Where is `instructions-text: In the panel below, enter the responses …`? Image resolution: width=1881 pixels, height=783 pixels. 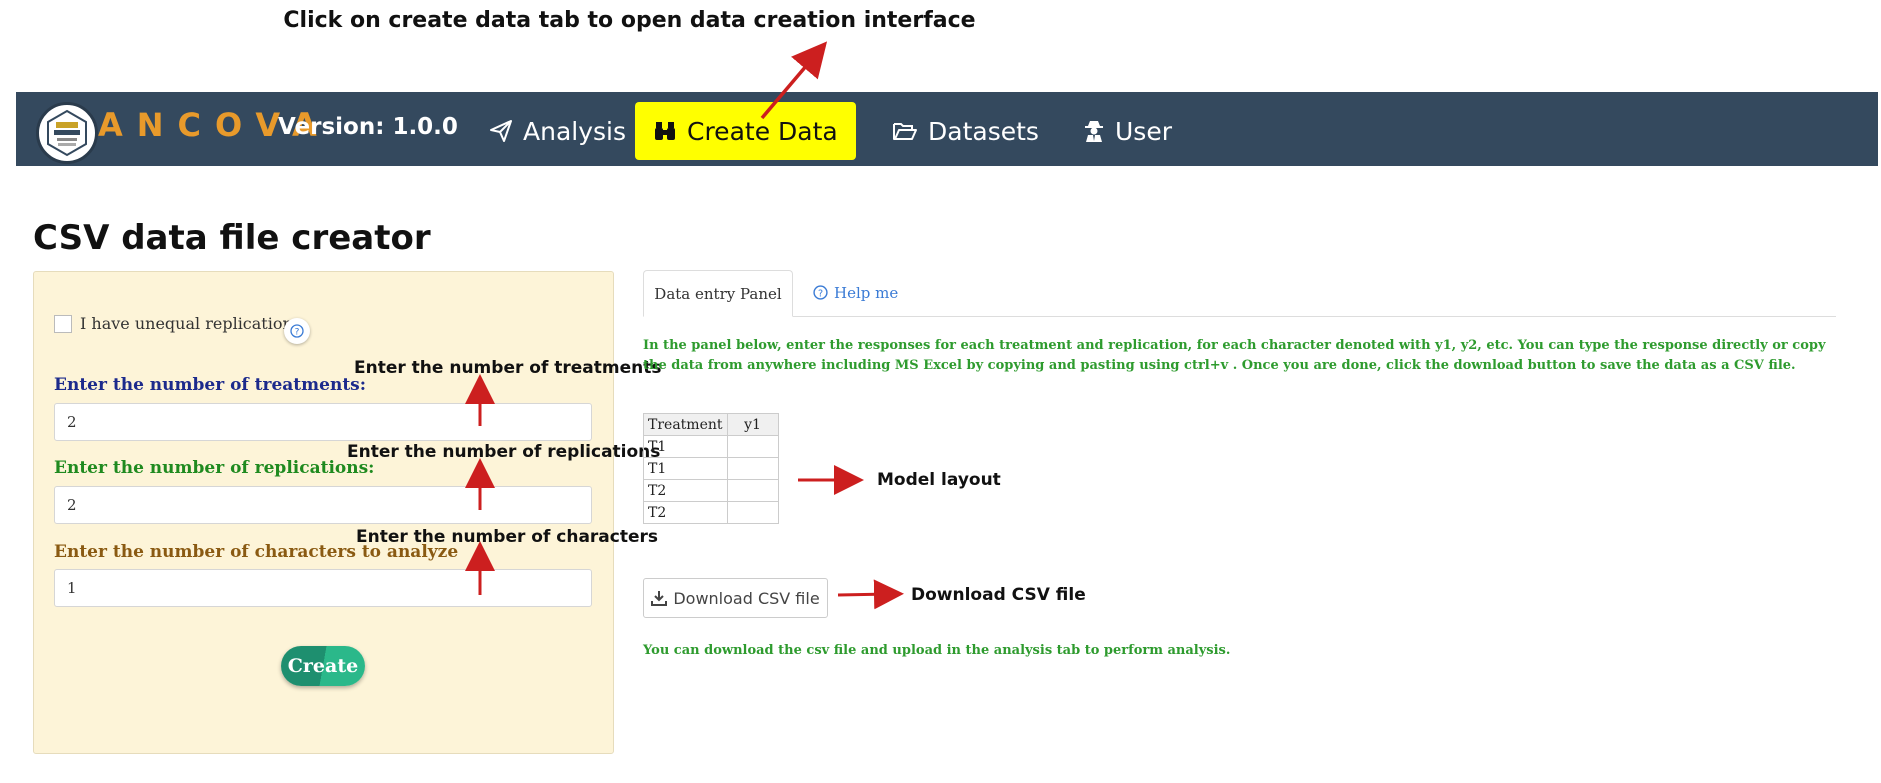
instructions-text: In the panel below, enter the responses … is located at coordinates (1234, 355).